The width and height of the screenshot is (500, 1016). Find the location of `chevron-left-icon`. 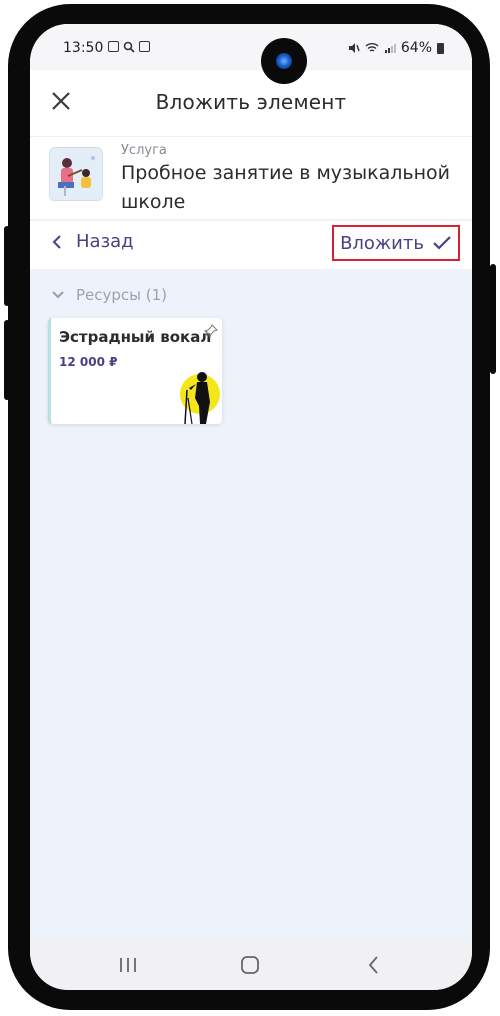

chevron-left-icon is located at coordinates (56, 241).